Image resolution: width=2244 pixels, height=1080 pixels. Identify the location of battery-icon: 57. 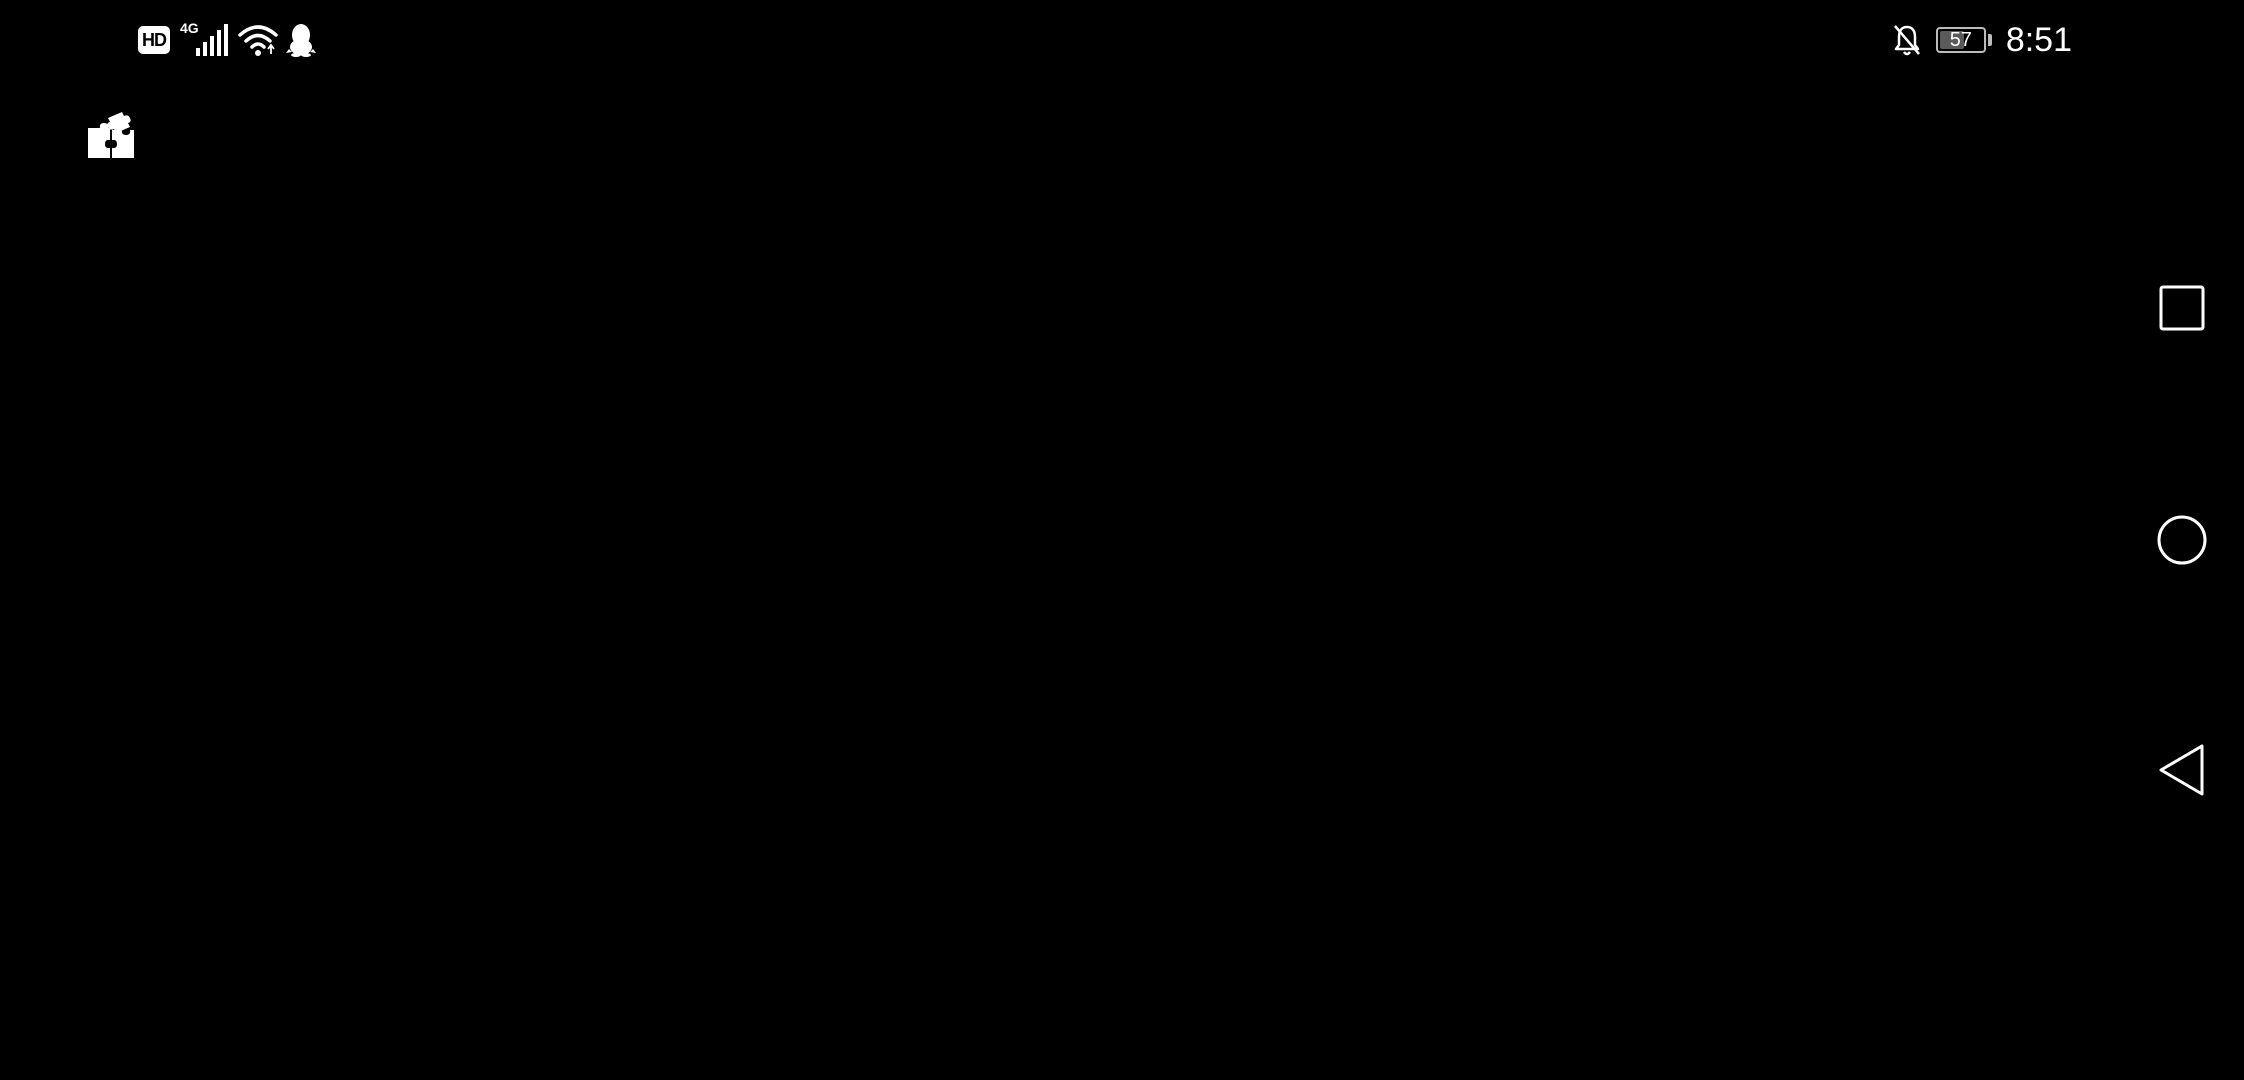
(1960, 40).